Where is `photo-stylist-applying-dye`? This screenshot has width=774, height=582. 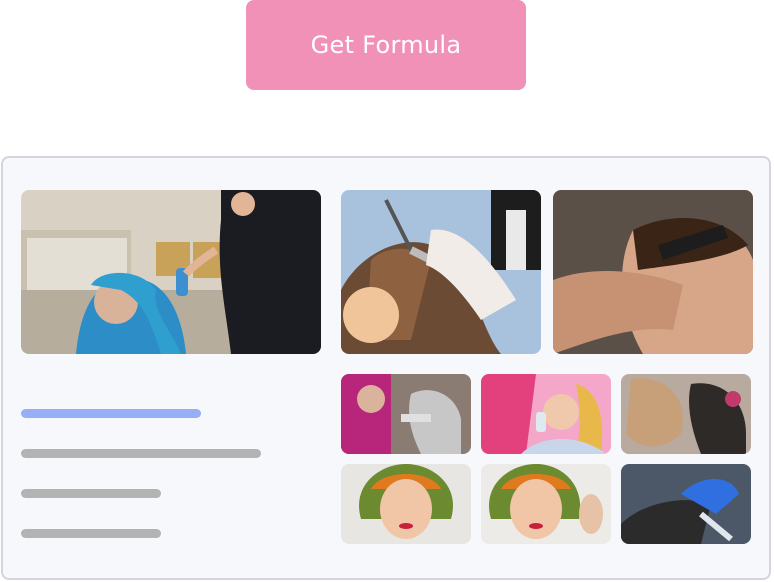
photo-stylist-applying-dye is located at coordinates (406, 414).